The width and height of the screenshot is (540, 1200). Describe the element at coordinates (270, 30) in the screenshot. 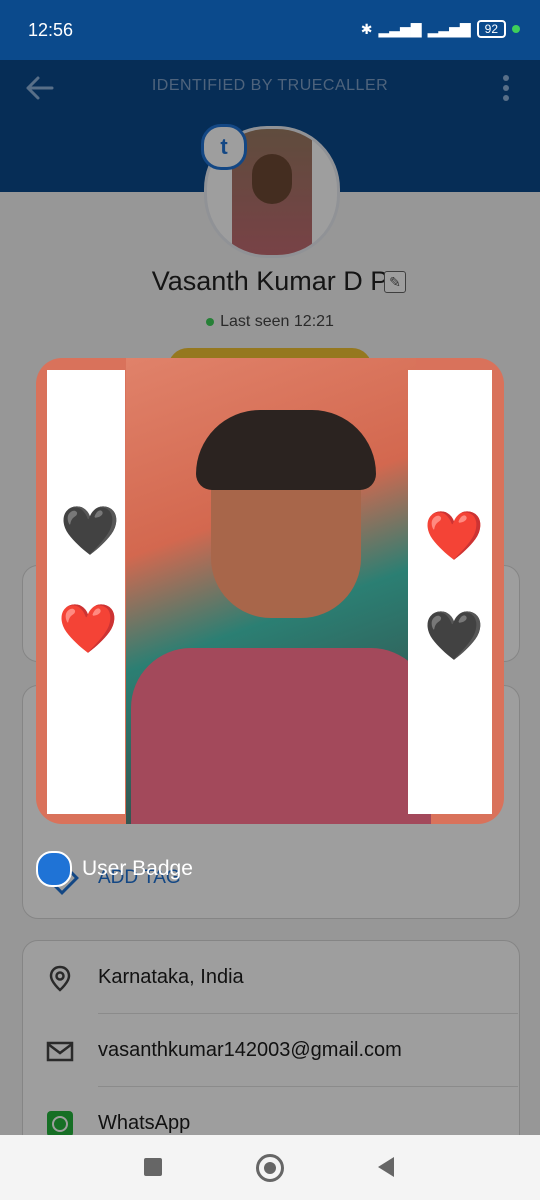

I see `status-bar: 12:56 ✱ ▂▃▅▇ ▂▃▅▇ 92` at that location.